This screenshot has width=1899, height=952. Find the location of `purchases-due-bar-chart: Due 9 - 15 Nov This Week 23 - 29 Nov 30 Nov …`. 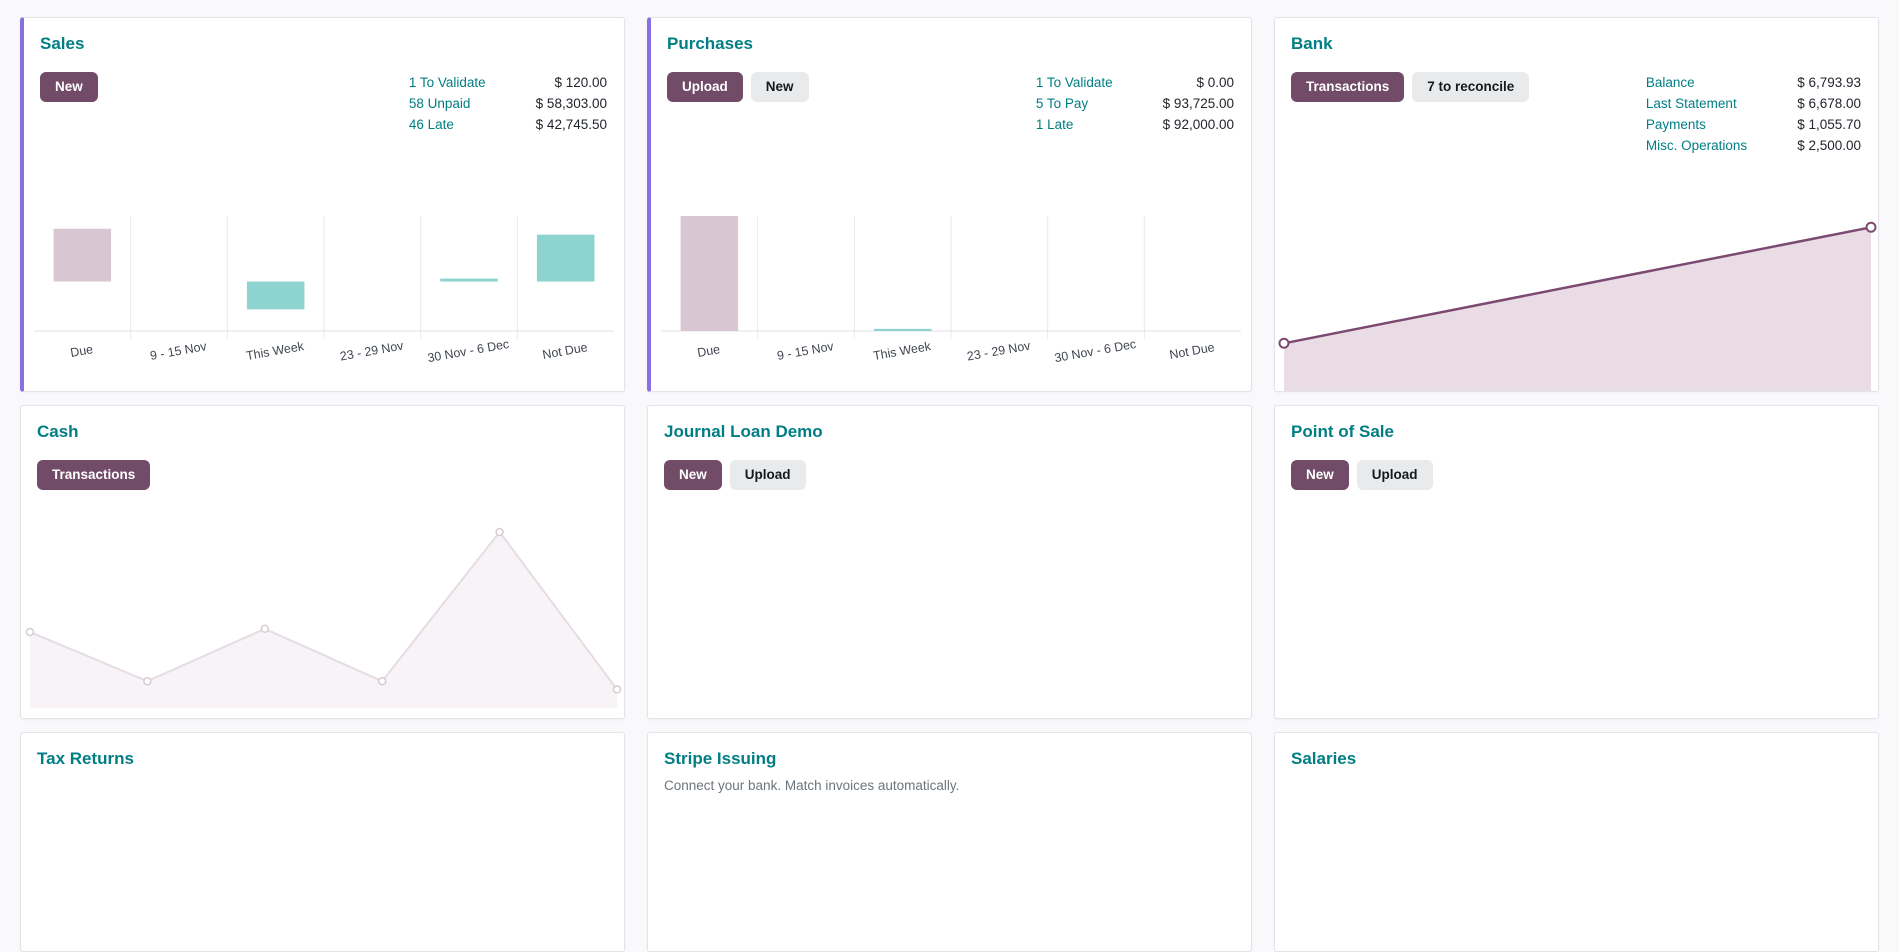

purchases-due-bar-chart: Due 9 - 15 Nov This Week 23 - 29 Nov 30 Nov … is located at coordinates (951, 291).